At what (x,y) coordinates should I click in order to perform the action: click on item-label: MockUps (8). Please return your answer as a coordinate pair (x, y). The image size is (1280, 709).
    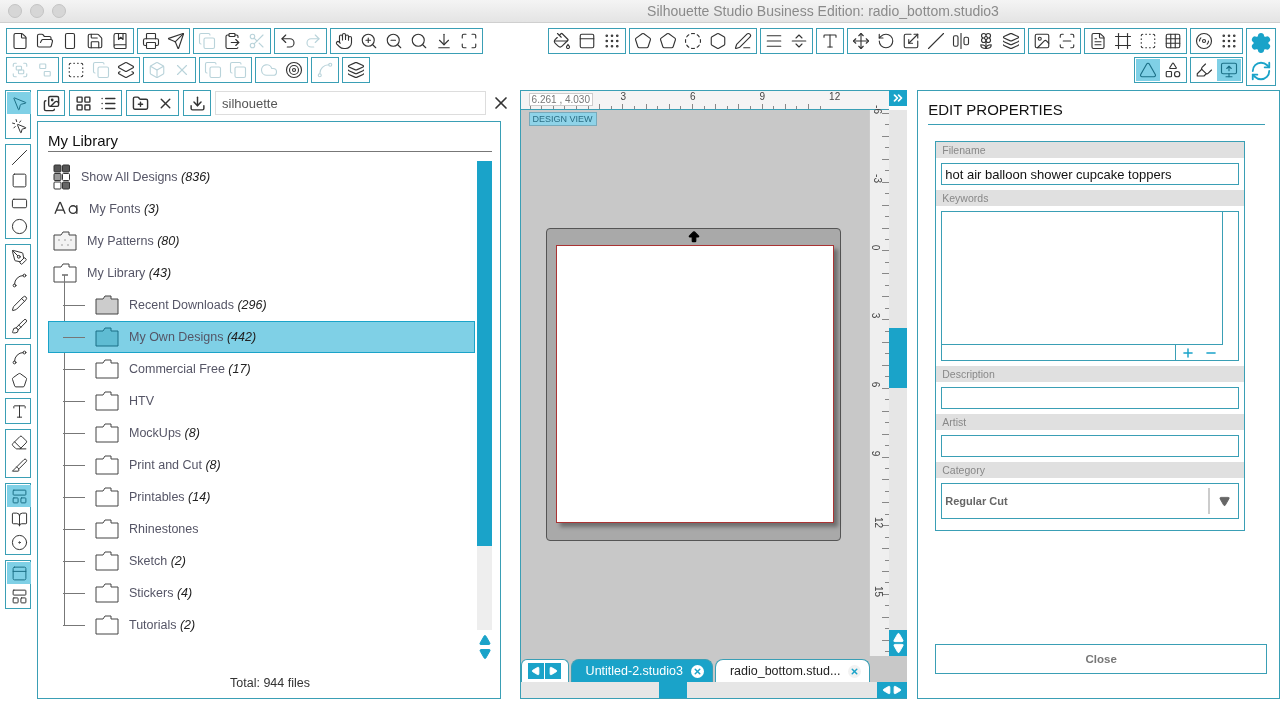
    Looking at the image, I should click on (164, 433).